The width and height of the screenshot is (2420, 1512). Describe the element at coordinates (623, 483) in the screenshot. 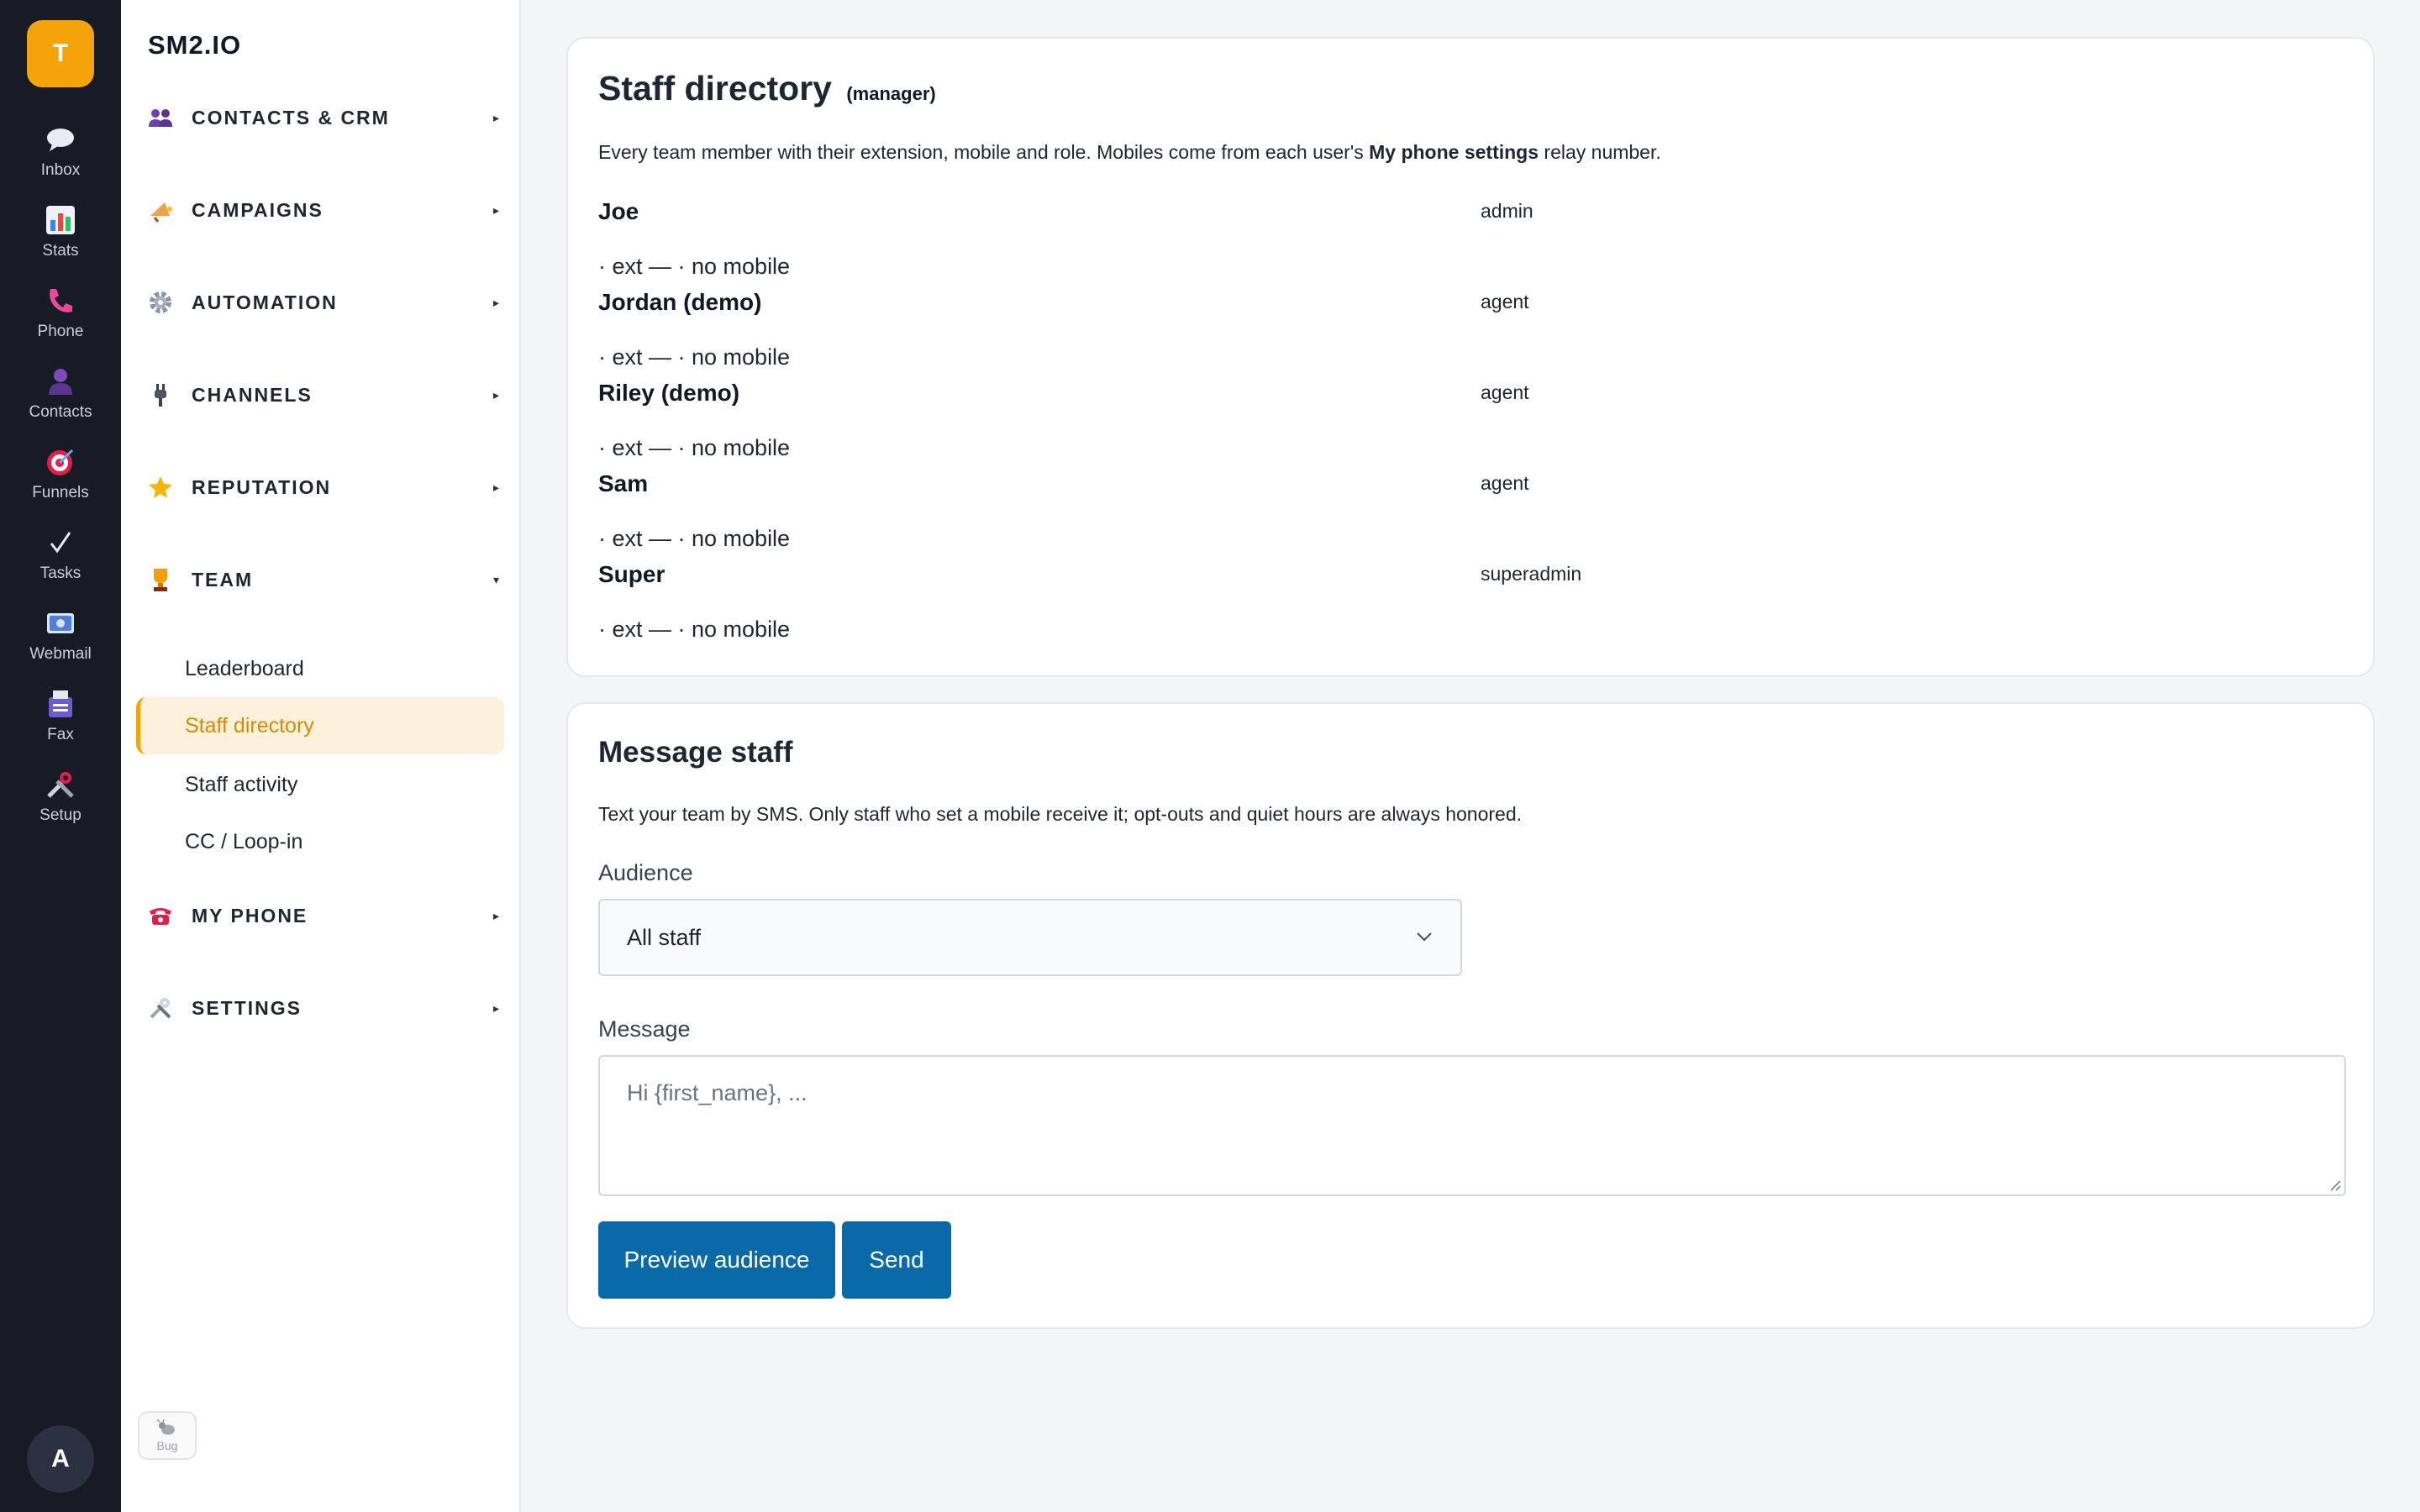

I see `staff-name: Sam` at that location.